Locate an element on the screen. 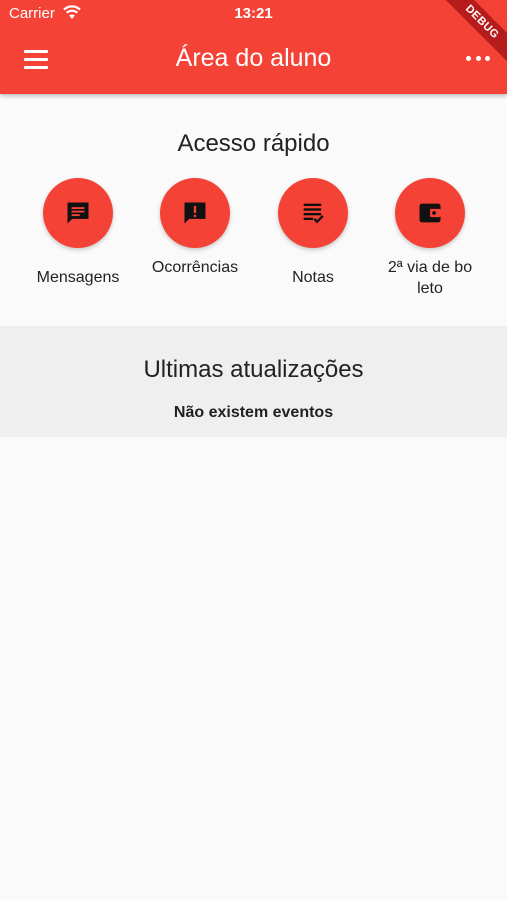 Image resolution: width=507 pixels, height=900 pixels. updates-title: Ultimas atualizações is located at coordinates (253, 369).